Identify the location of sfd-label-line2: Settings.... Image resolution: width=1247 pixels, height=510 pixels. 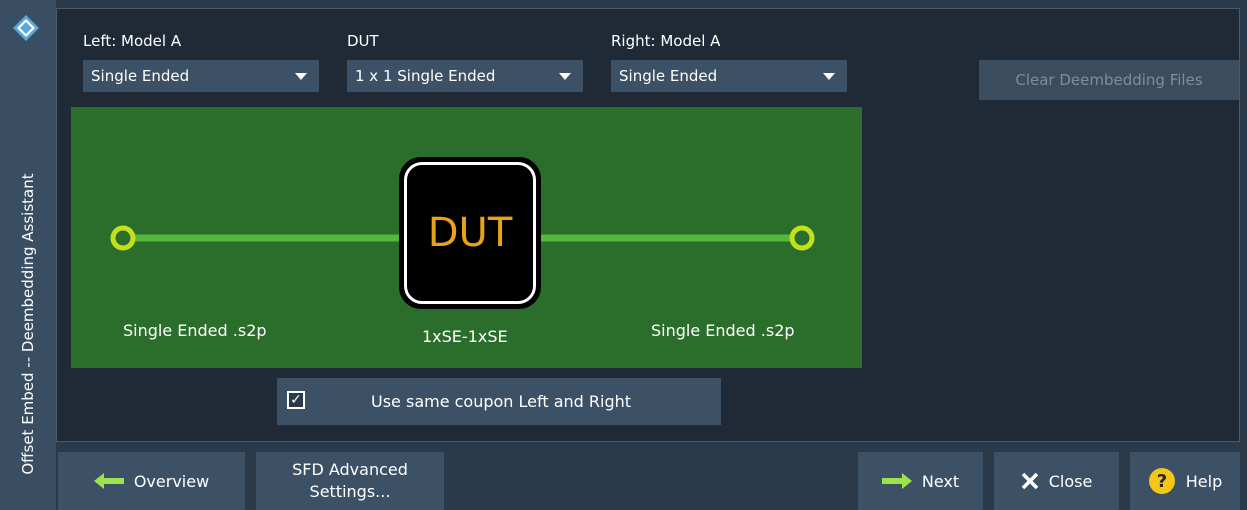
(350, 491).